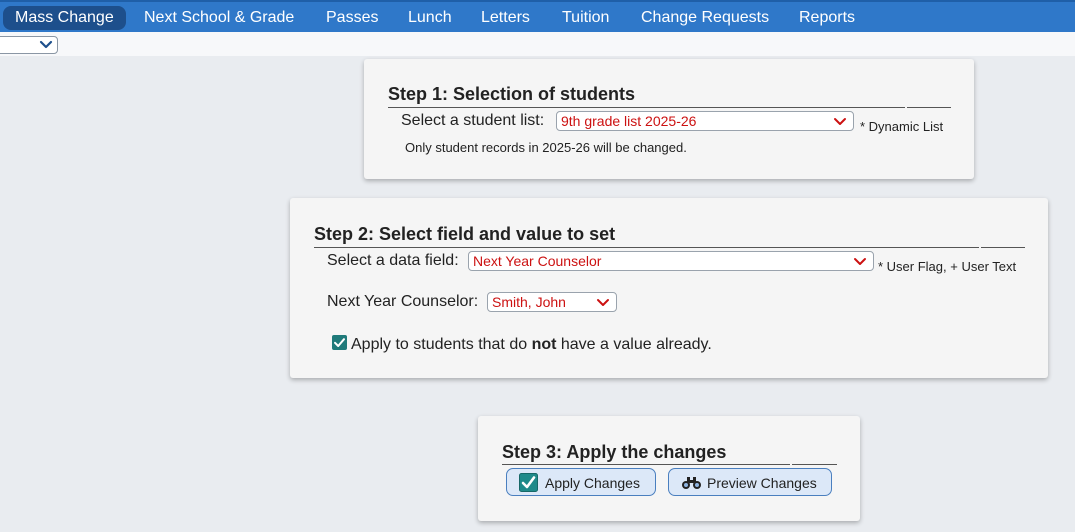 This screenshot has height=532, width=1075. What do you see at coordinates (512, 94) in the screenshot?
I see `step1-title: Step 1: Selection of students` at bounding box center [512, 94].